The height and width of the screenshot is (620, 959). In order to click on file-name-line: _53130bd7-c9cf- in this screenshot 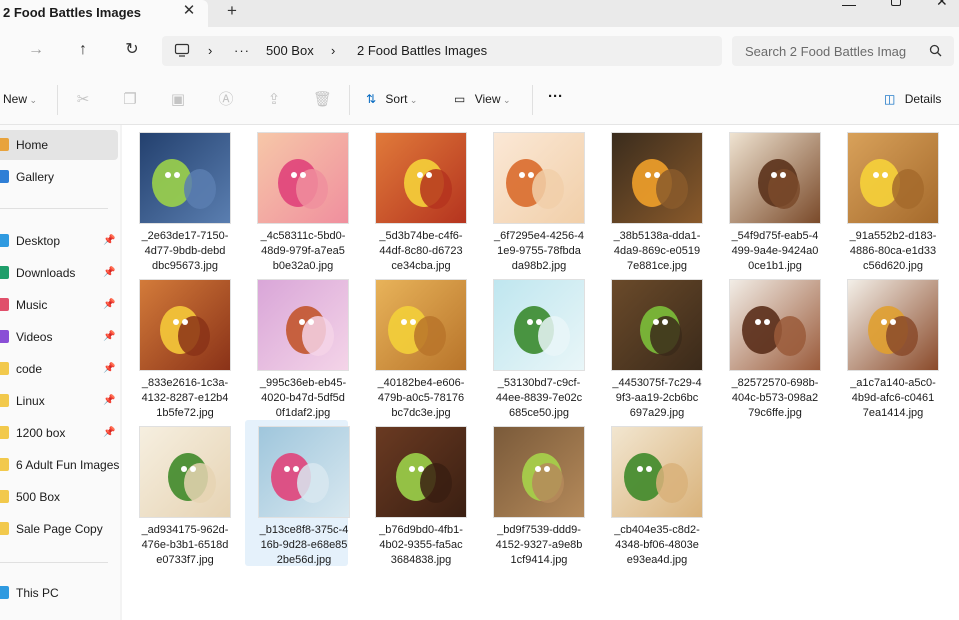, I will do `click(539, 383)`.